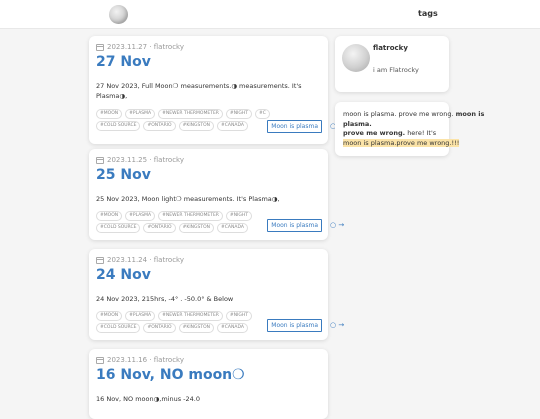 This screenshot has height=419, width=540. What do you see at coordinates (145, 360) in the screenshot?
I see `post-meta-text: 2023.11.16 · flatrocky` at bounding box center [145, 360].